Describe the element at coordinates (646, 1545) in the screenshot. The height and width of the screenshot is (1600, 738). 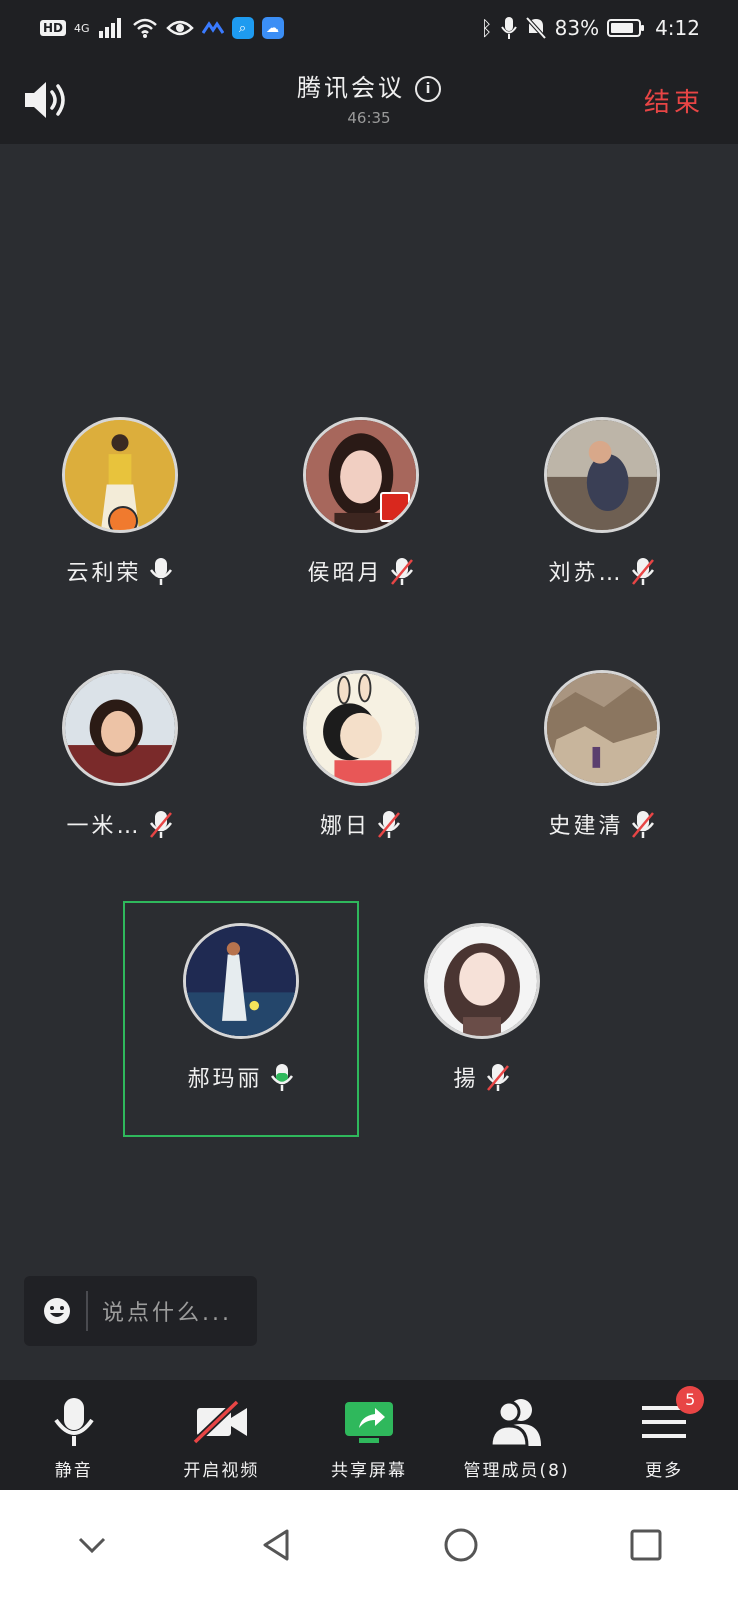
I see `recents-icon` at that location.